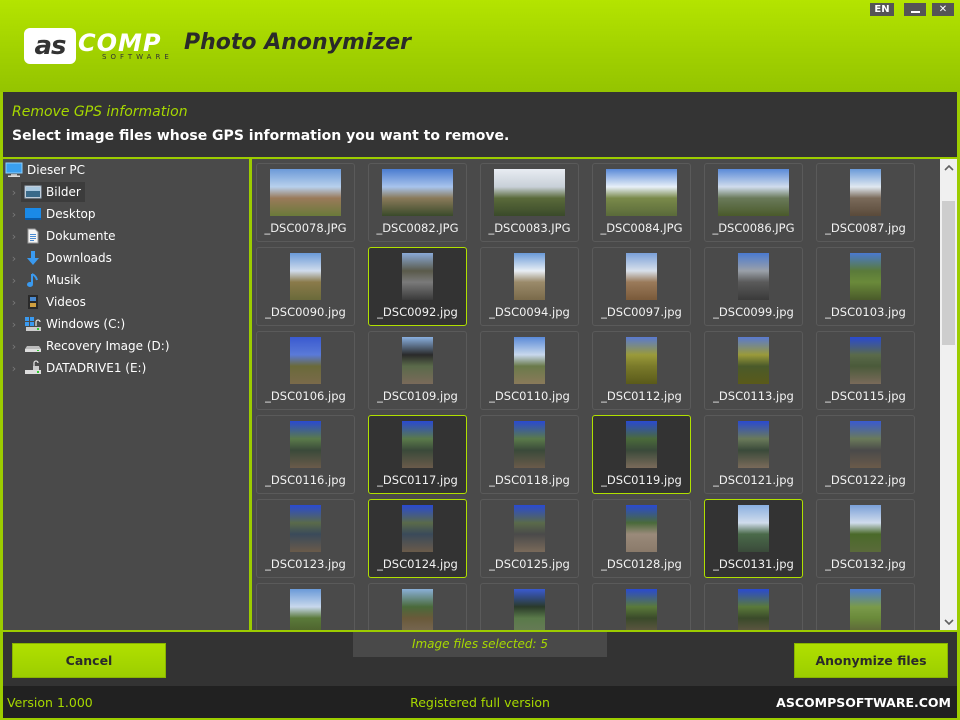 The width and height of the screenshot is (960, 720). I want to click on tree-item-content: Windows (C:), so click(73, 324).